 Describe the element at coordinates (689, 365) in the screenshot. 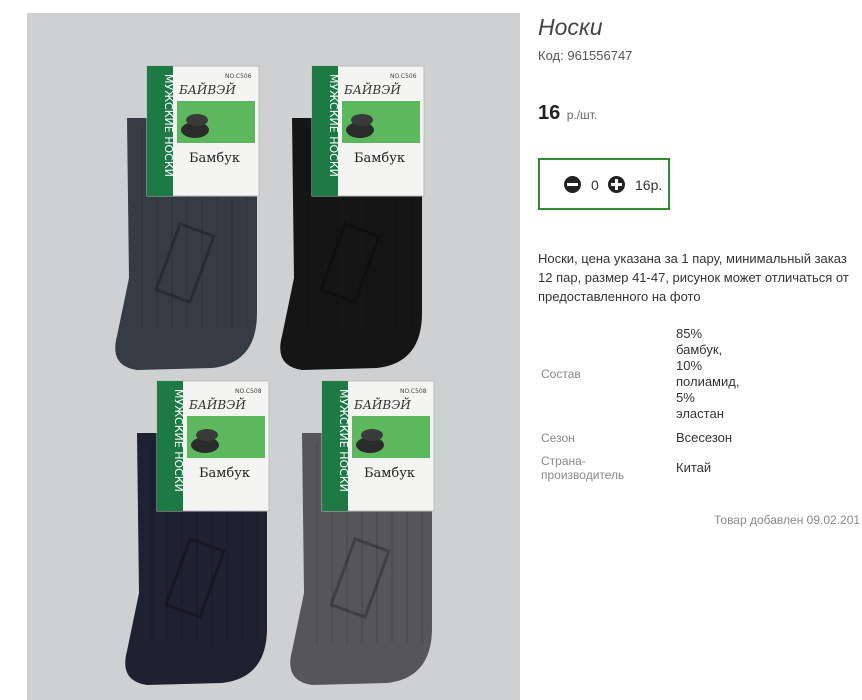

I see `composition-line: 10%` at that location.